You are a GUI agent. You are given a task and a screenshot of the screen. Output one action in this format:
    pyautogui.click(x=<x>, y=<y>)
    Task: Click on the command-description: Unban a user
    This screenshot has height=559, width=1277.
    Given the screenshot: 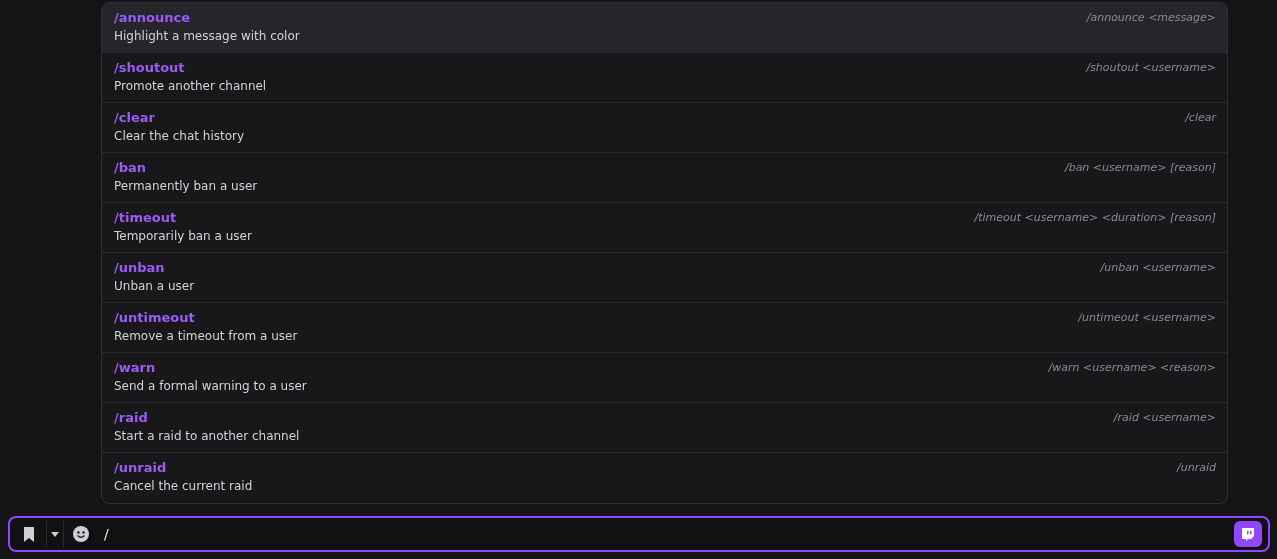 What is the action you would take?
    pyautogui.click(x=154, y=286)
    